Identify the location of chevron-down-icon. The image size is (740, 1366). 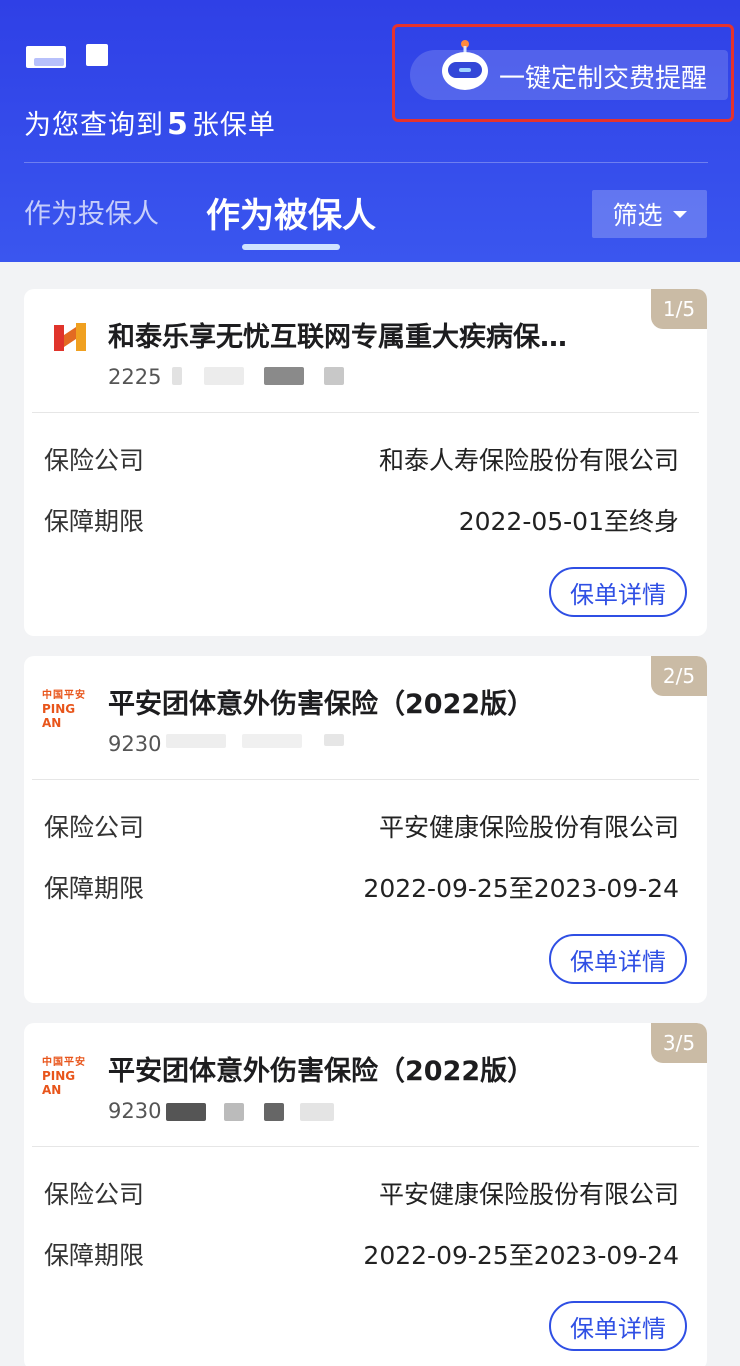
(679, 214).